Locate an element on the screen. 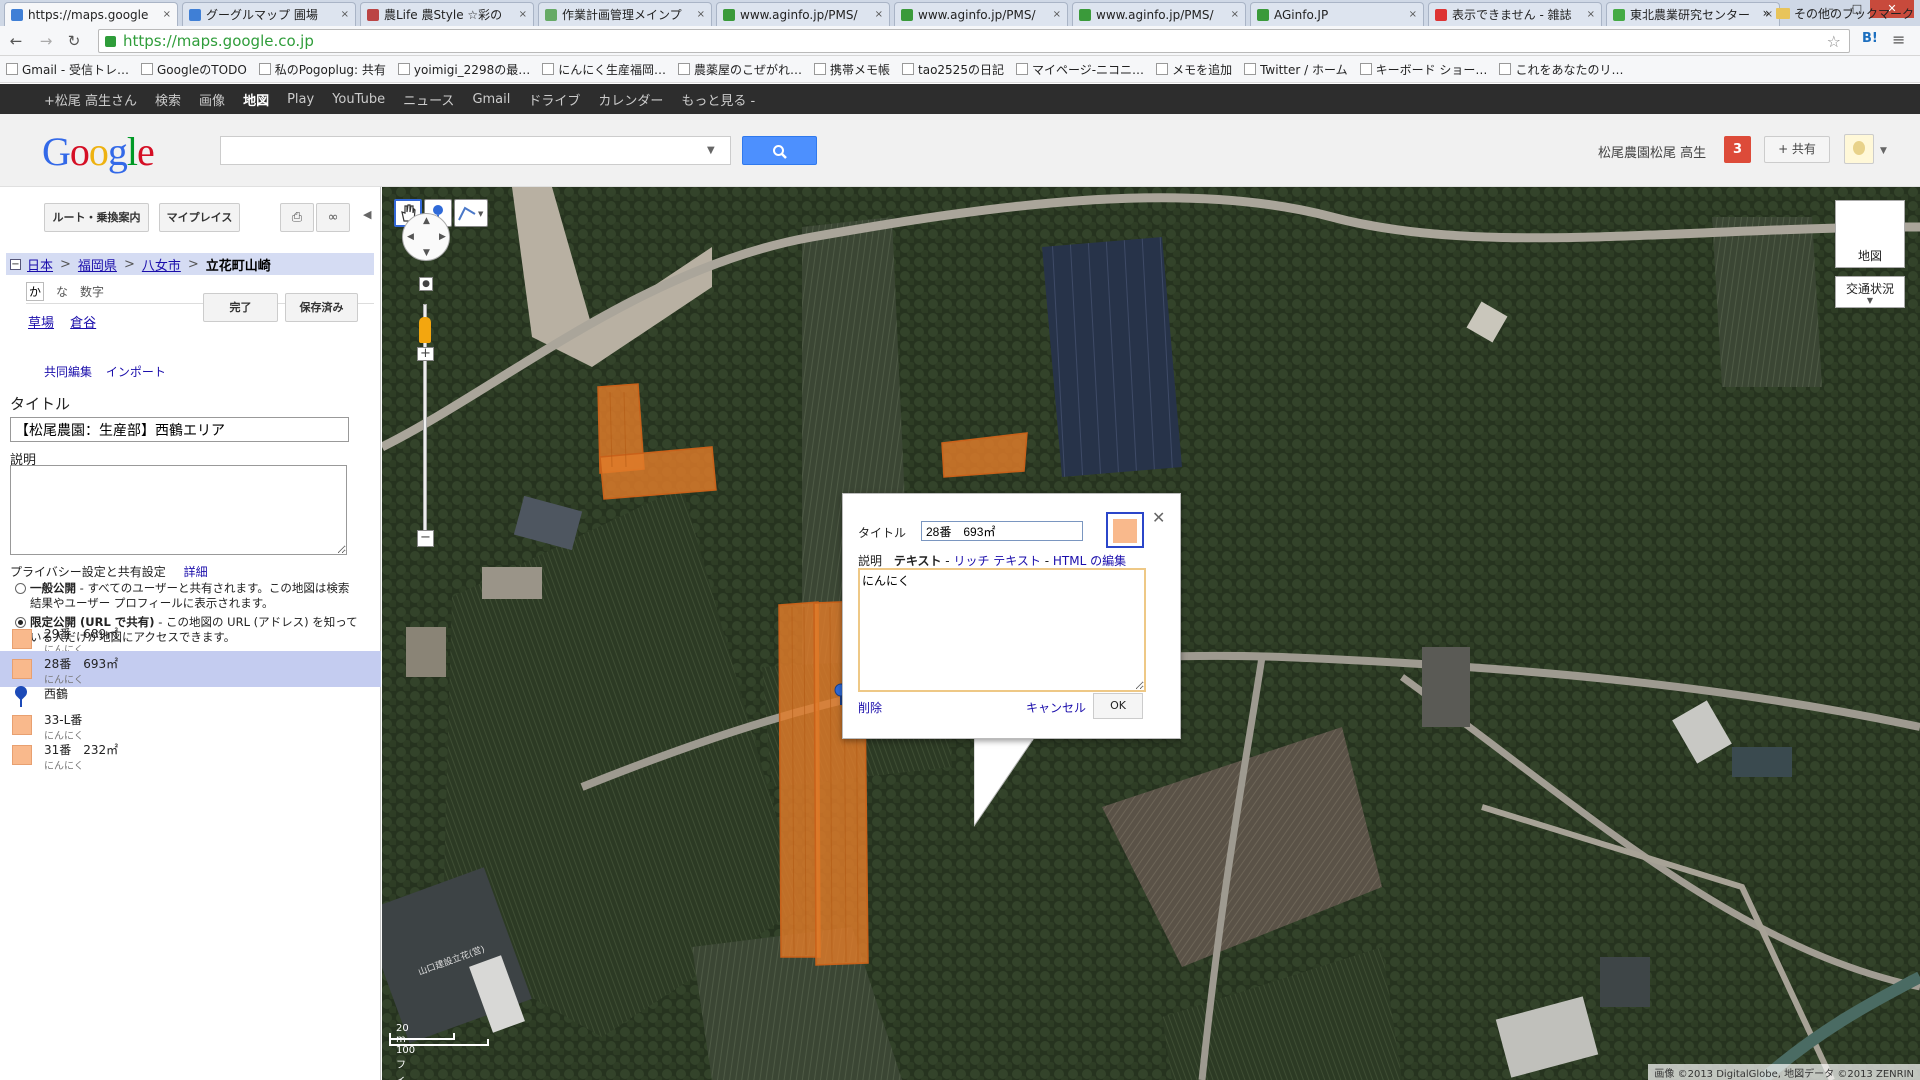 This screenshot has height=1080, width=1920. gbar-item: 画像 is located at coordinates (212, 99).